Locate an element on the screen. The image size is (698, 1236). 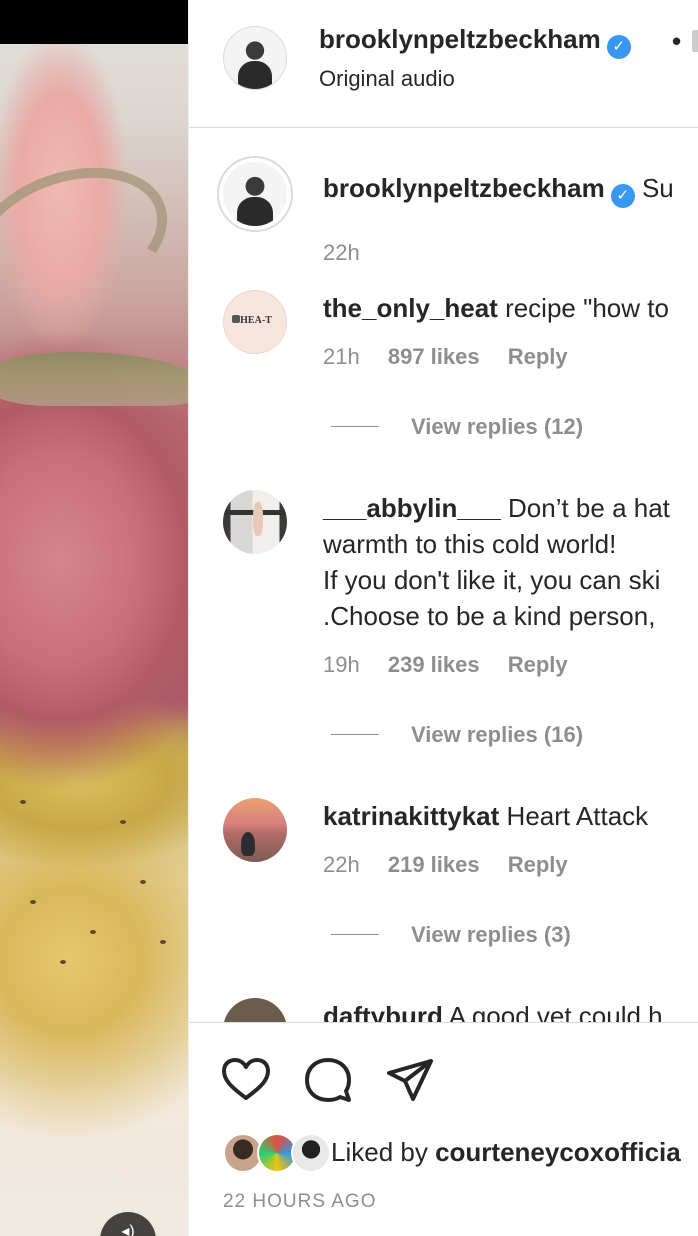
caption-text: Su is located at coordinates (657, 188).